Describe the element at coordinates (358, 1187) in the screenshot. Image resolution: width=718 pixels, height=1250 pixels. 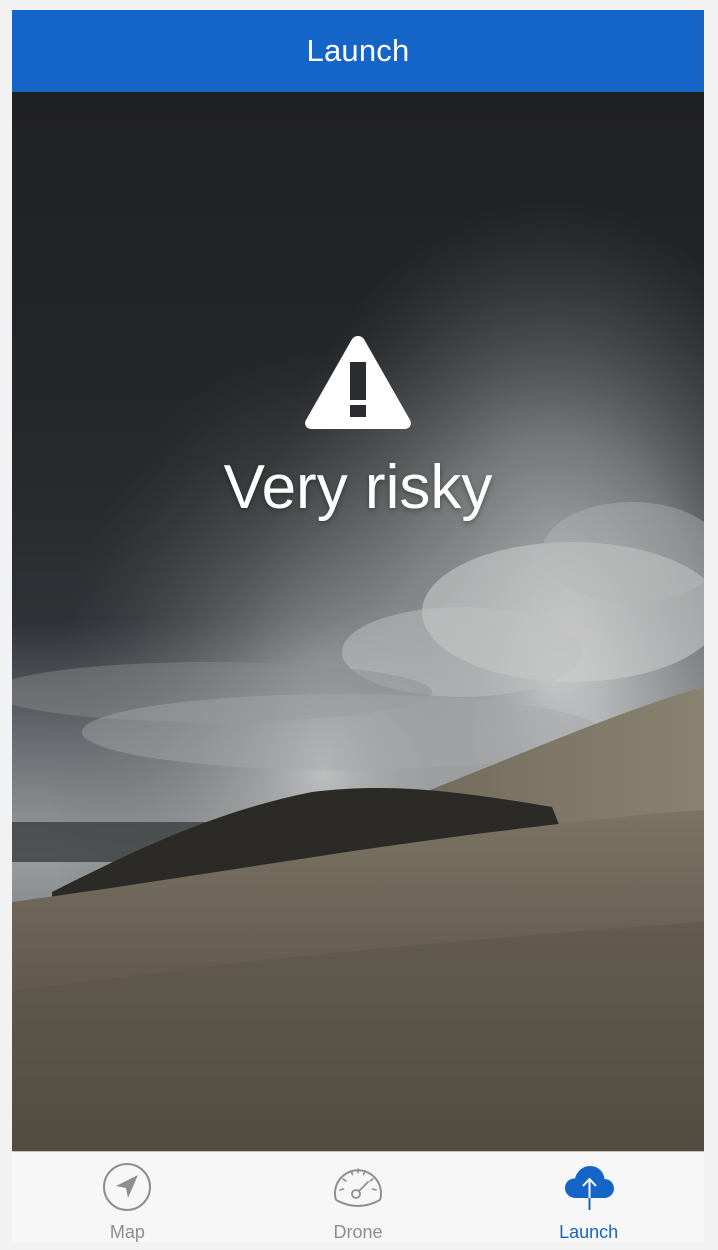
I see `speedometer-icon` at that location.